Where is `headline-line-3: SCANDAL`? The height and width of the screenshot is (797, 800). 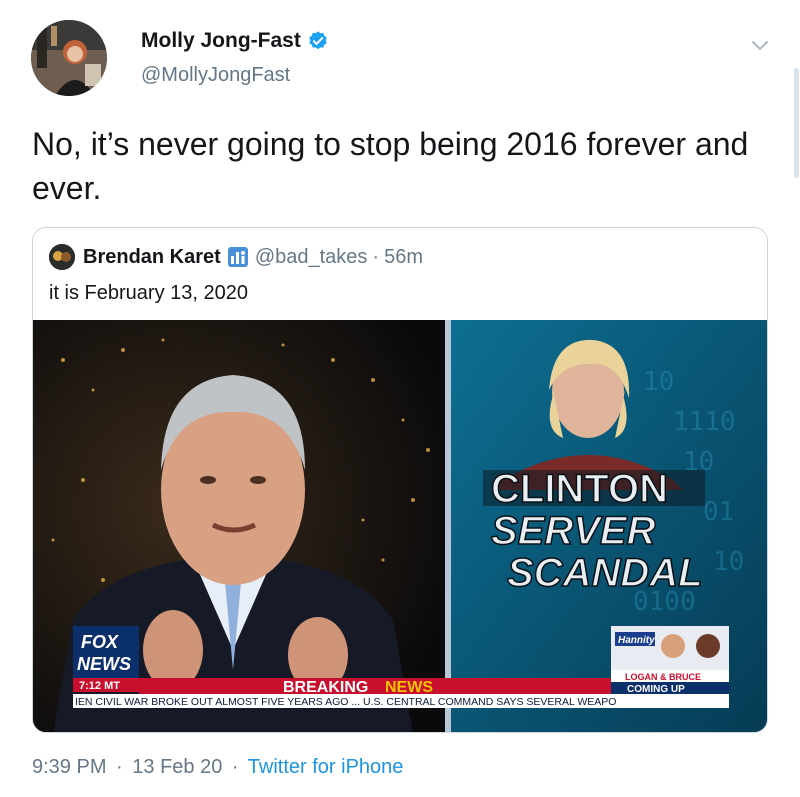 headline-line-3: SCANDAL is located at coordinates (605, 573).